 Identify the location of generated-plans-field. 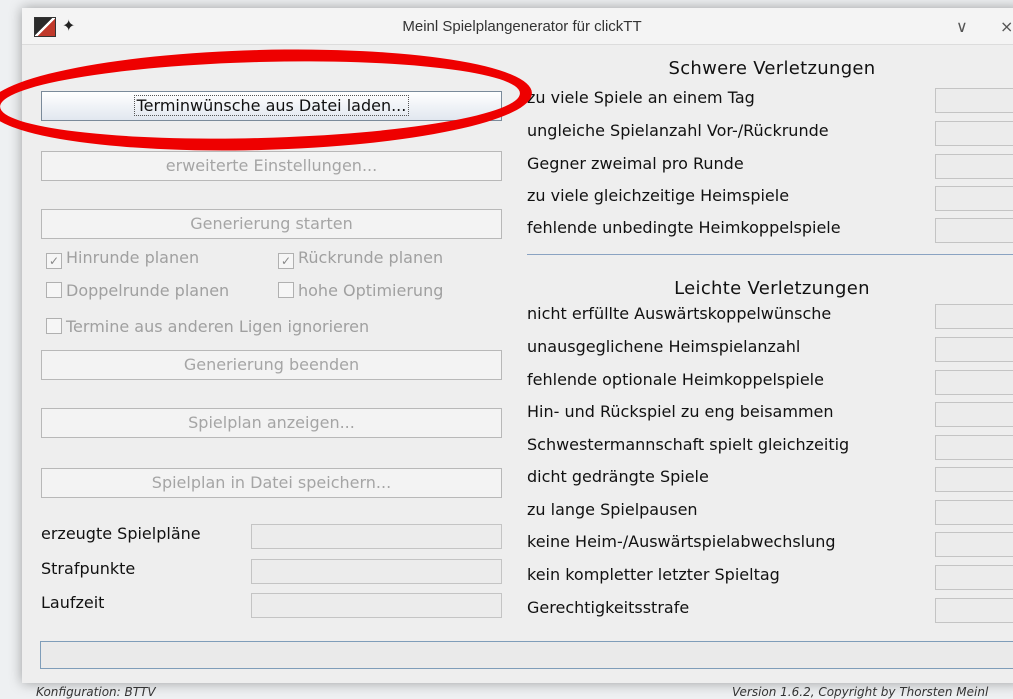
(376, 536).